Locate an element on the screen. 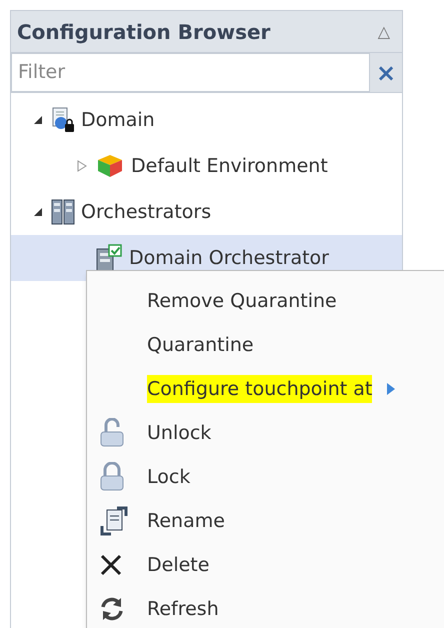  menu-item-label: Delete is located at coordinates (178, 565).